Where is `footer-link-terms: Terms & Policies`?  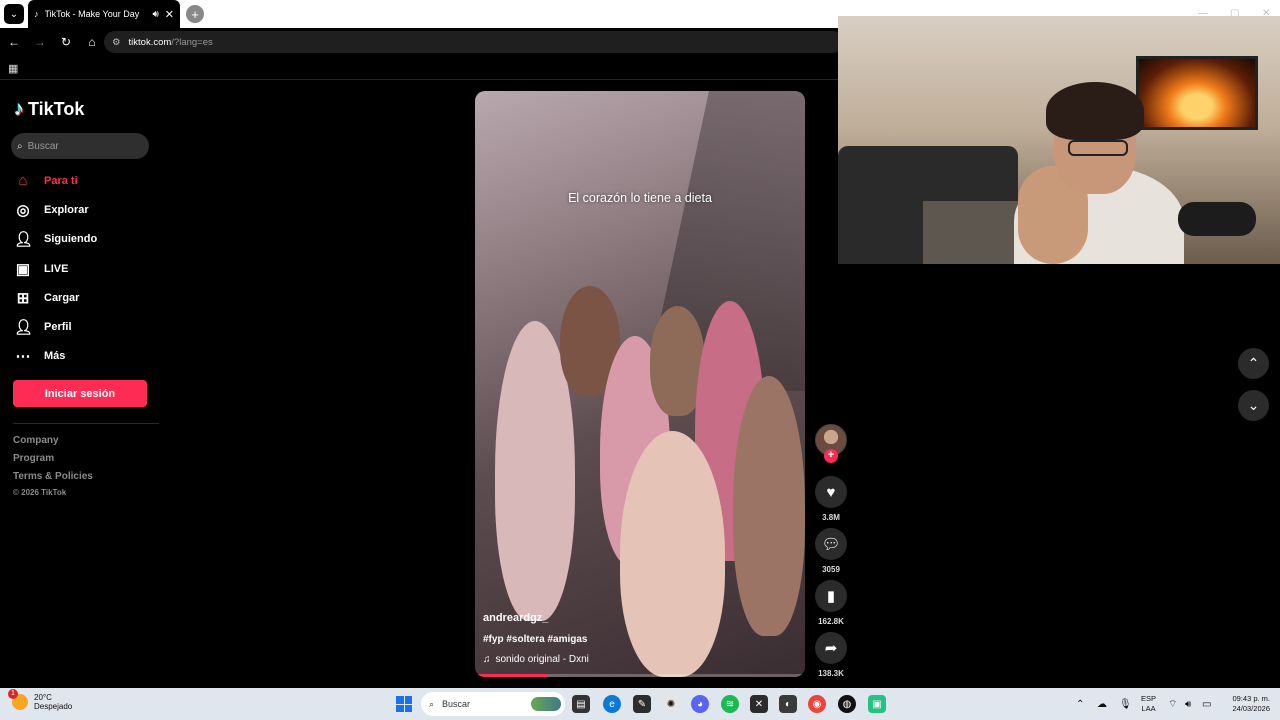
footer-link-terms: Terms & Policies is located at coordinates (53, 480).